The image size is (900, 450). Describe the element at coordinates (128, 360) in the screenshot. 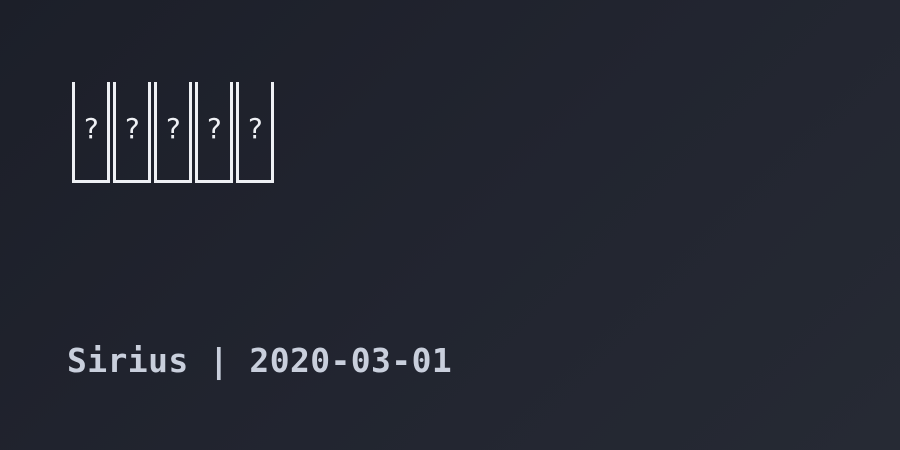

I see `author-name: Sirius` at that location.